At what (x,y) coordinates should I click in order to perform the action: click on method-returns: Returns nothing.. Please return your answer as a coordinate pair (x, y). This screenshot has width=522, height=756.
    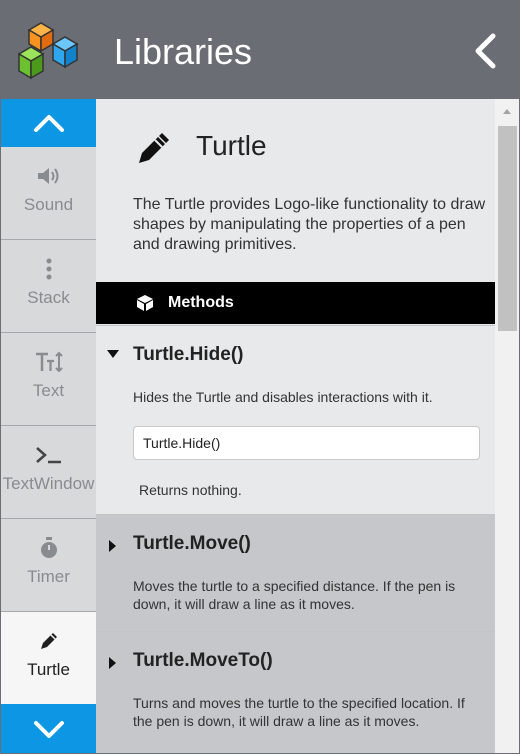
    Looking at the image, I should click on (190, 490).